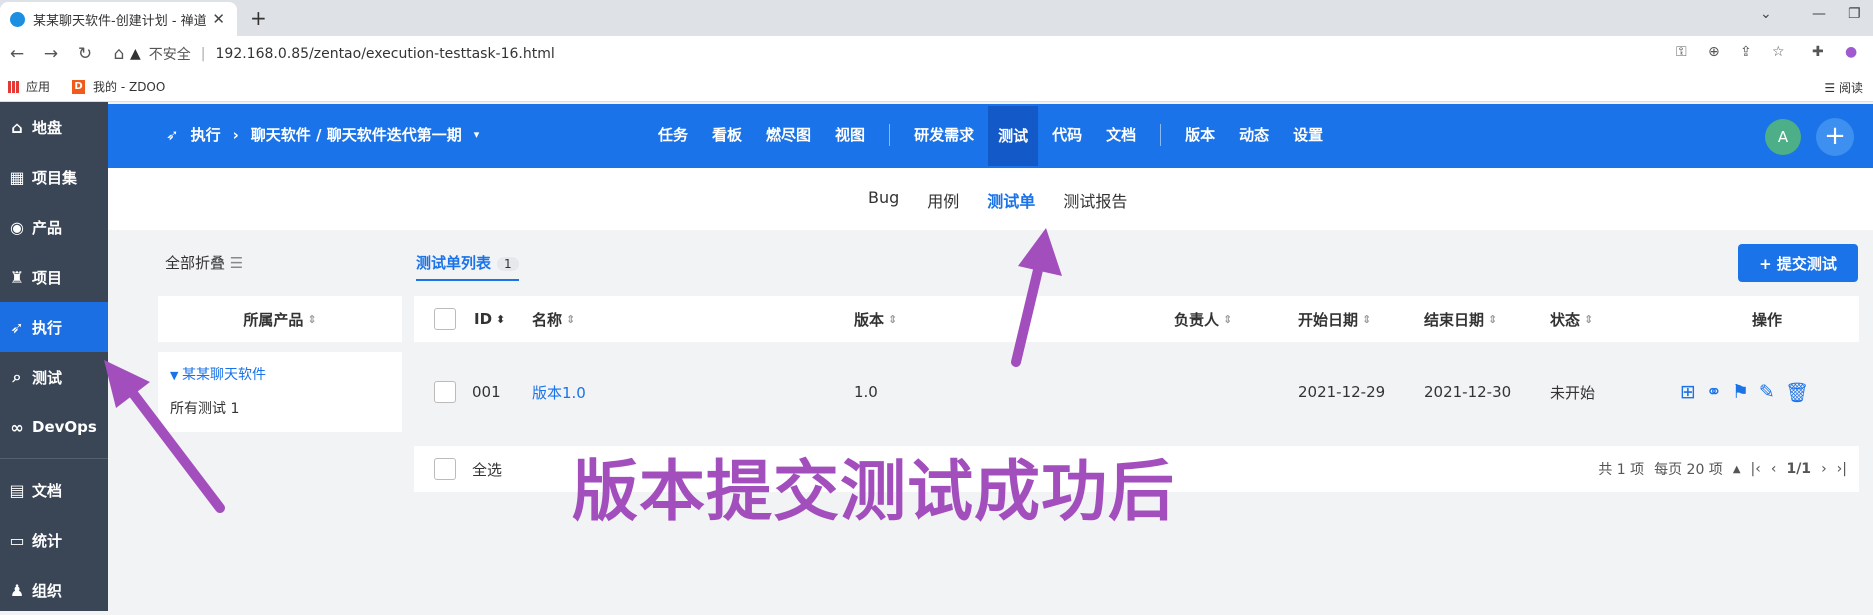  What do you see at coordinates (29, 86) in the screenshot?
I see `bookmark-apps: 应用` at bounding box center [29, 86].